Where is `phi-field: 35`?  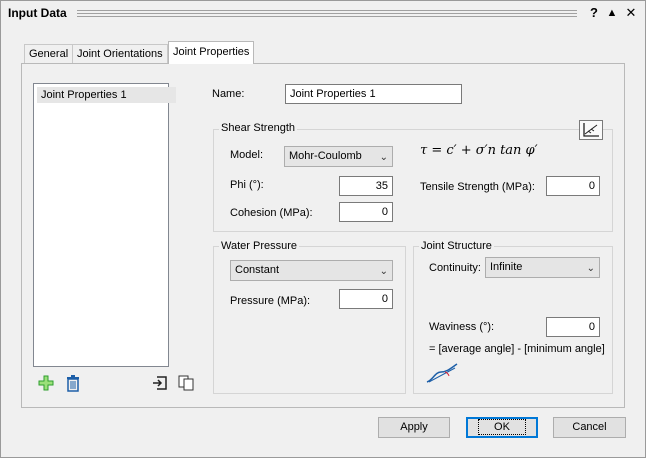
phi-field: 35 is located at coordinates (366, 186).